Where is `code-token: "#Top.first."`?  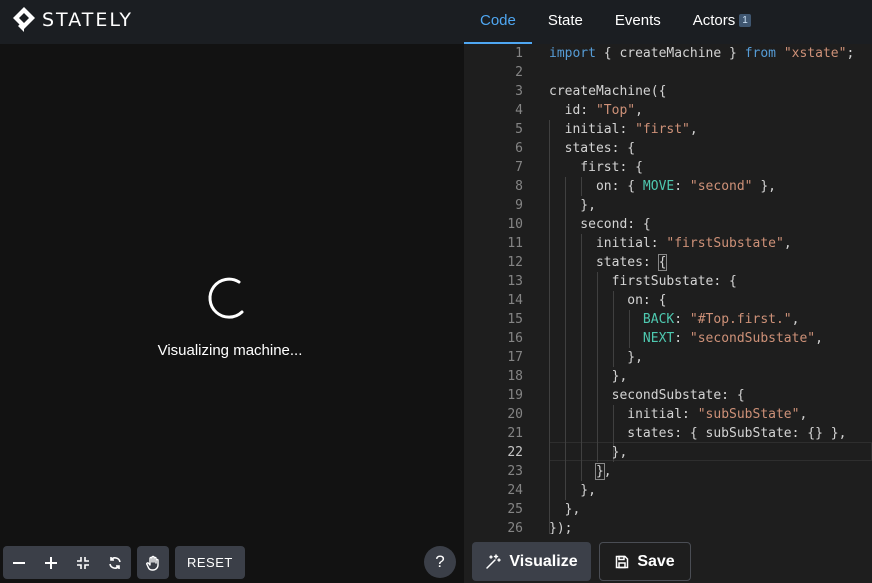 code-token: "#Top.first." is located at coordinates (740, 319).